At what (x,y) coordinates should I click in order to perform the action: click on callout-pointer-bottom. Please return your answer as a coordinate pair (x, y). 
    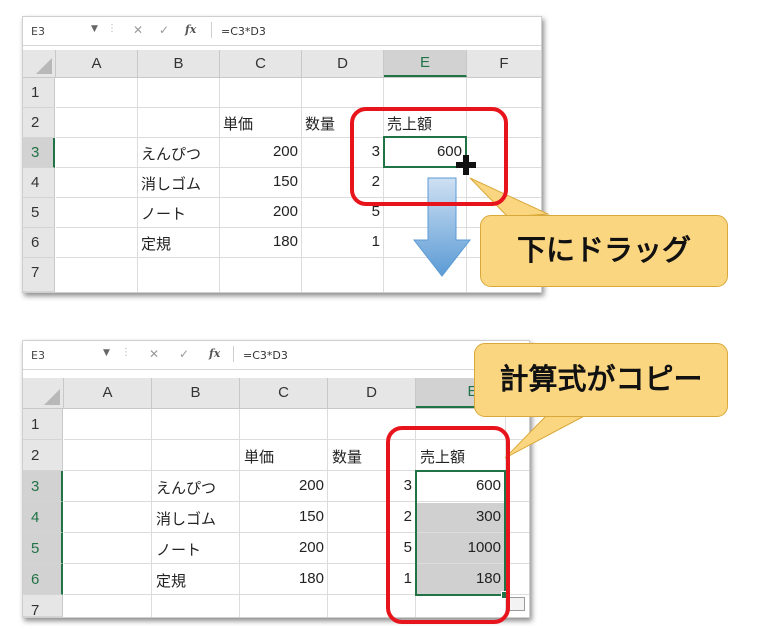
    Looking at the image, I should click on (546, 436).